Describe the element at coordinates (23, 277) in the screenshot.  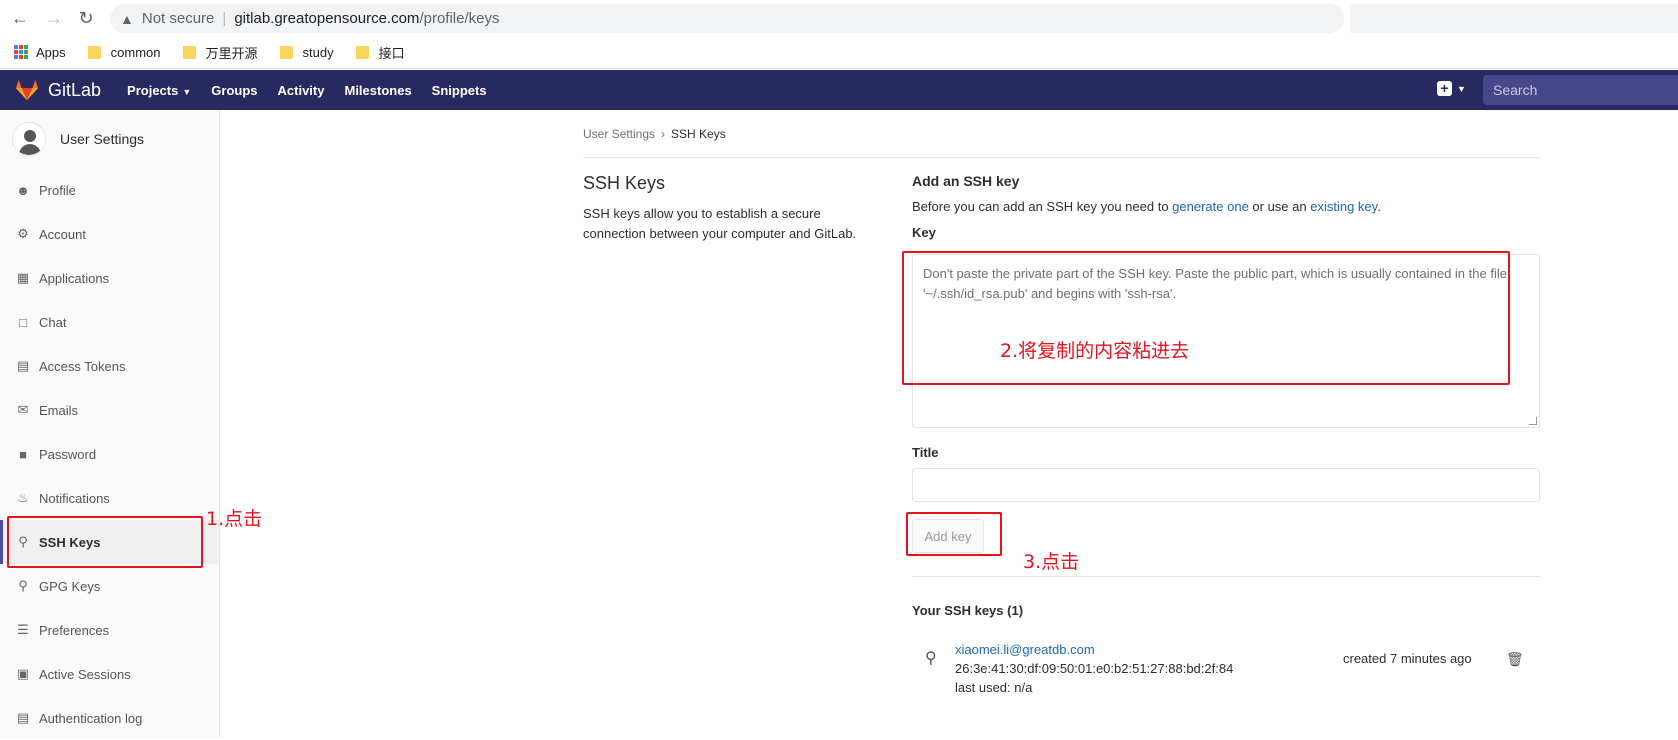
I see `applications-icon: ▦` at that location.